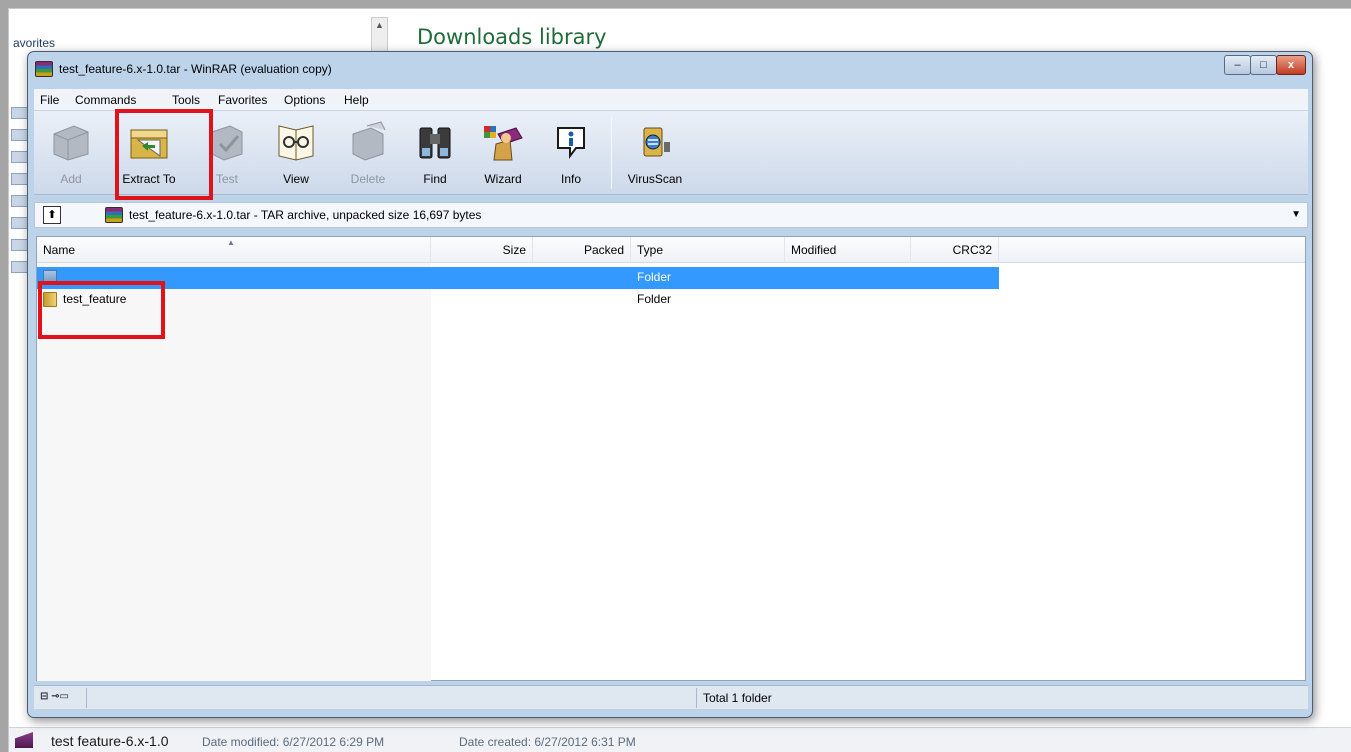 This screenshot has height=752, width=1351. What do you see at coordinates (105, 100) in the screenshot?
I see `menu-commands: Commands` at bounding box center [105, 100].